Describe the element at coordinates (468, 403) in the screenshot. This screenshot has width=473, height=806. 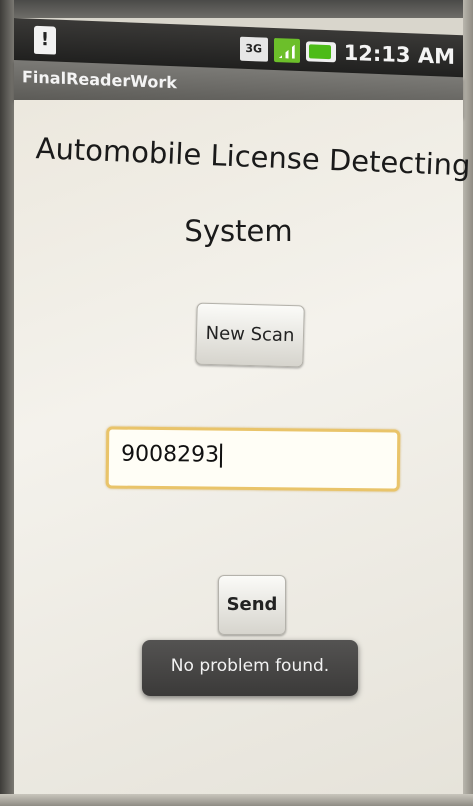
I see `device-bezel-right` at that location.